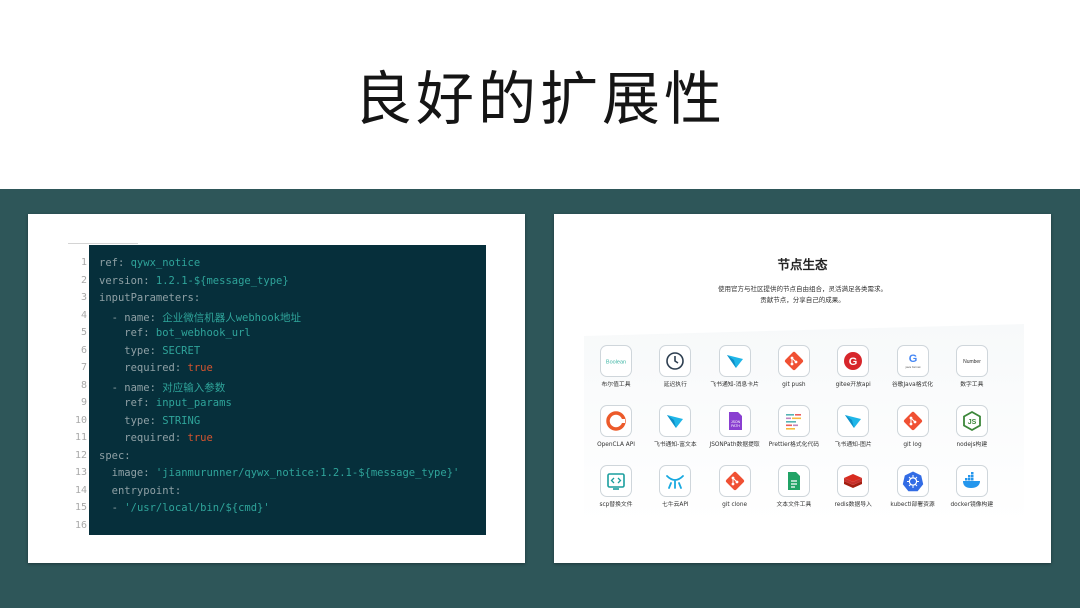  Describe the element at coordinates (156, 438) in the screenshot. I see `code-line: required: true` at that location.